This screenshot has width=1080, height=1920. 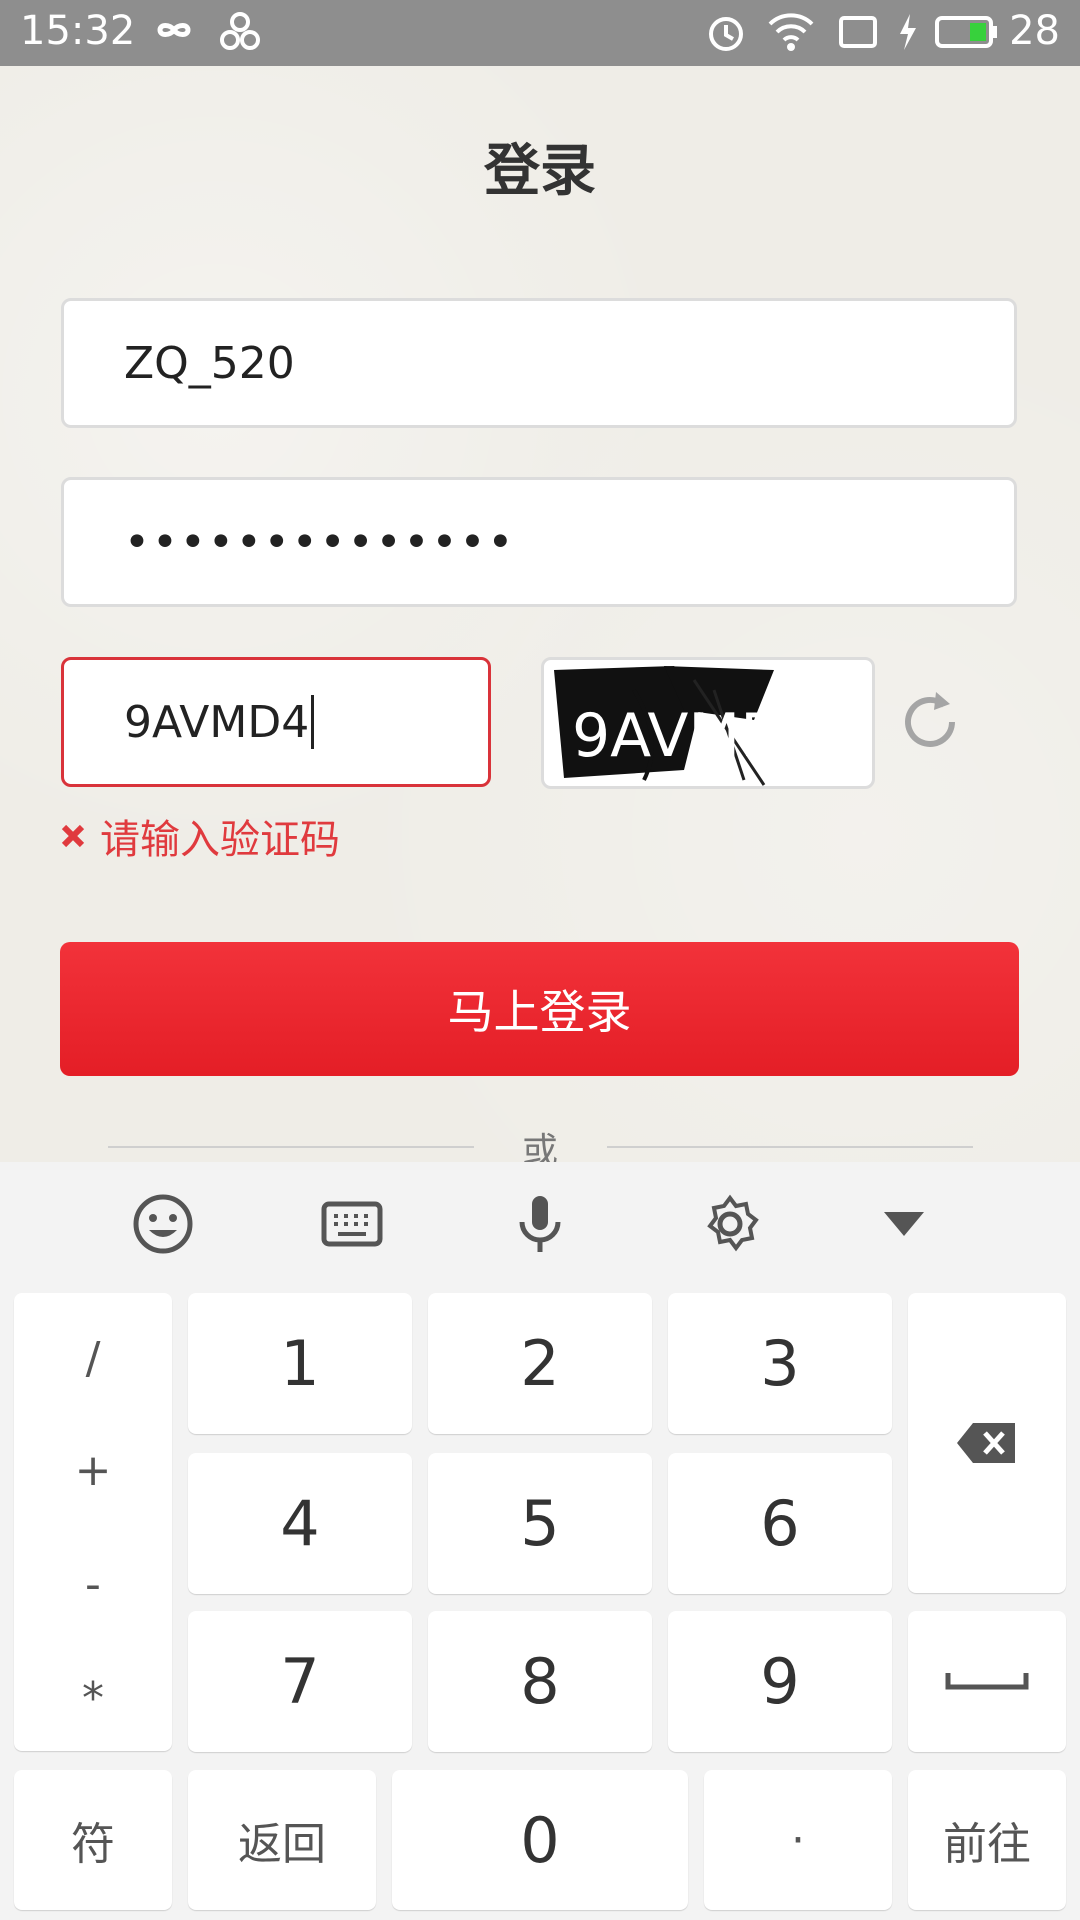 I want to click on status-time: 15:32, so click(x=78, y=31).